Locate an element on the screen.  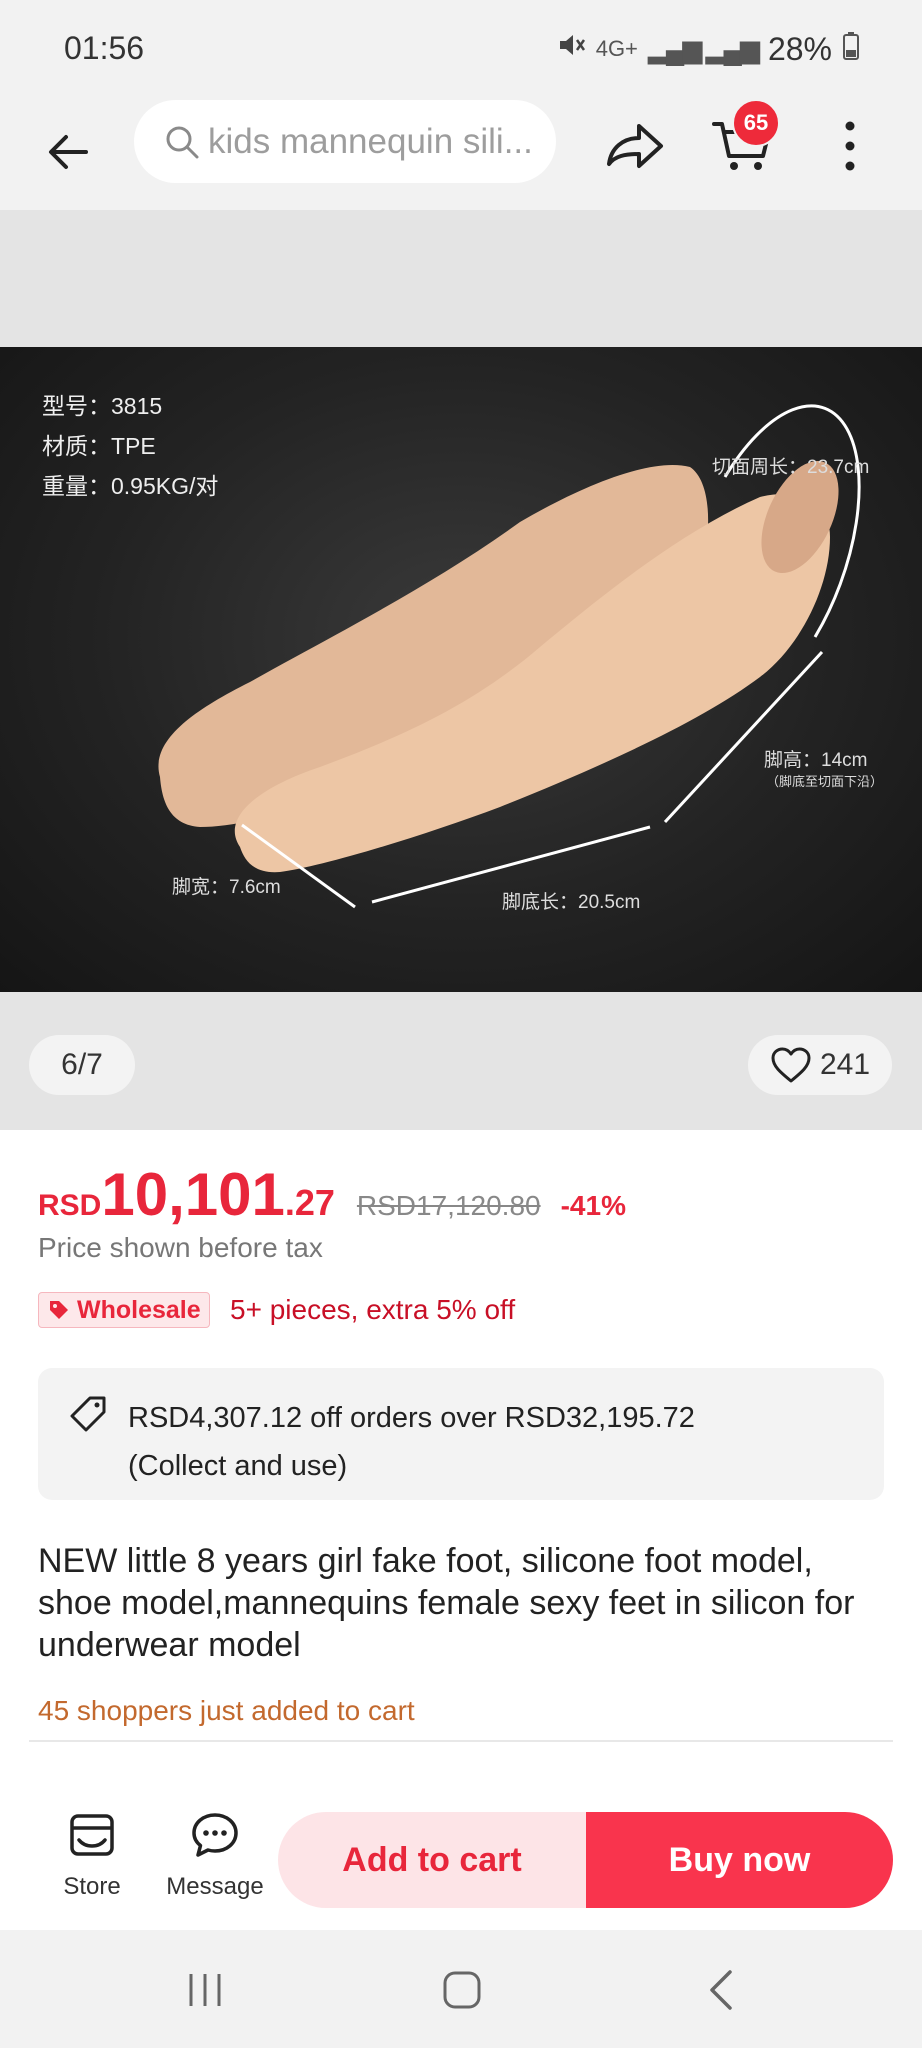
tag-icon is located at coordinates (59, 1310).